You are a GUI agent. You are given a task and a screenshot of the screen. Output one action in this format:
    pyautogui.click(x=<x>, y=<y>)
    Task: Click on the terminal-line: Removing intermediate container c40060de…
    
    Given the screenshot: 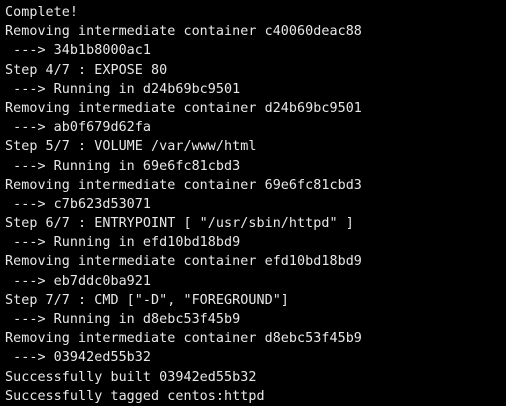 What is the action you would take?
    pyautogui.click(x=183, y=32)
    